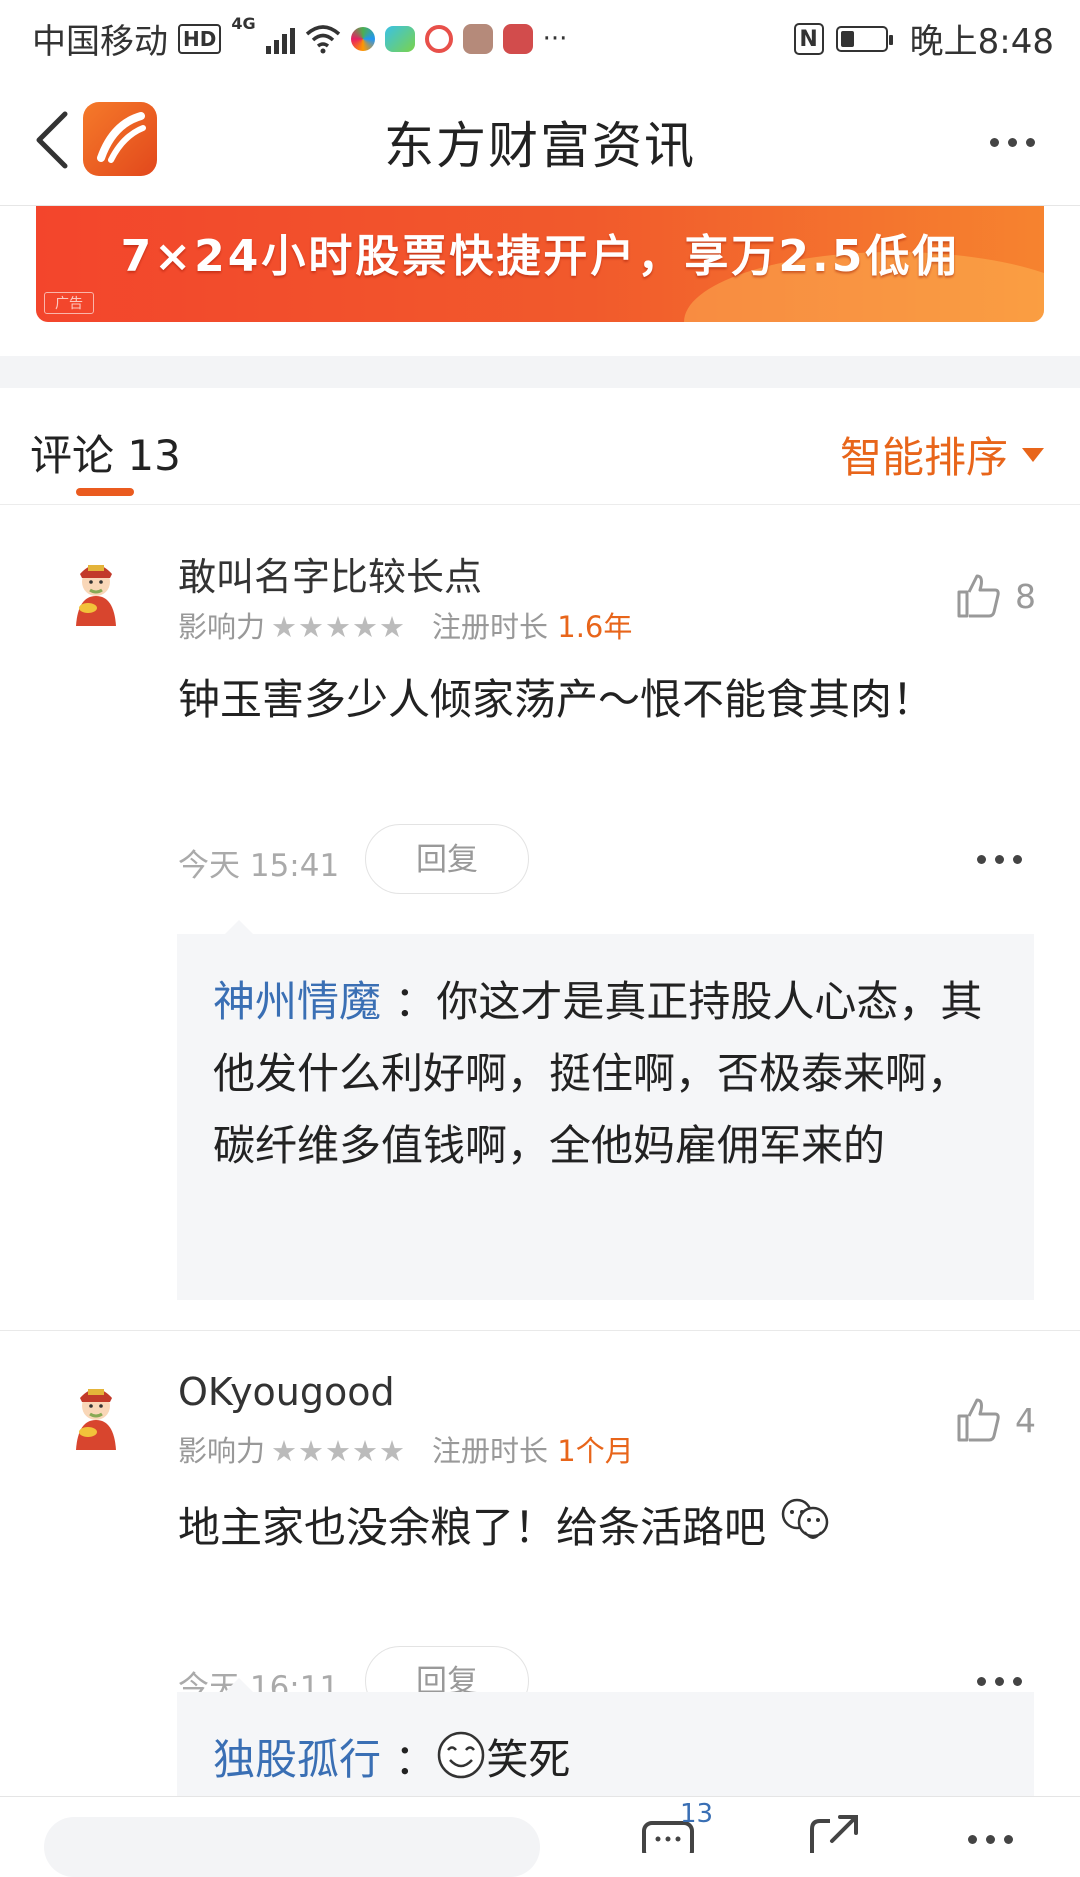 The height and width of the screenshot is (1877, 1080). I want to click on comment-text: 钟玉害多少人倾家荡产～恨不能食其肉！, so click(556, 699).